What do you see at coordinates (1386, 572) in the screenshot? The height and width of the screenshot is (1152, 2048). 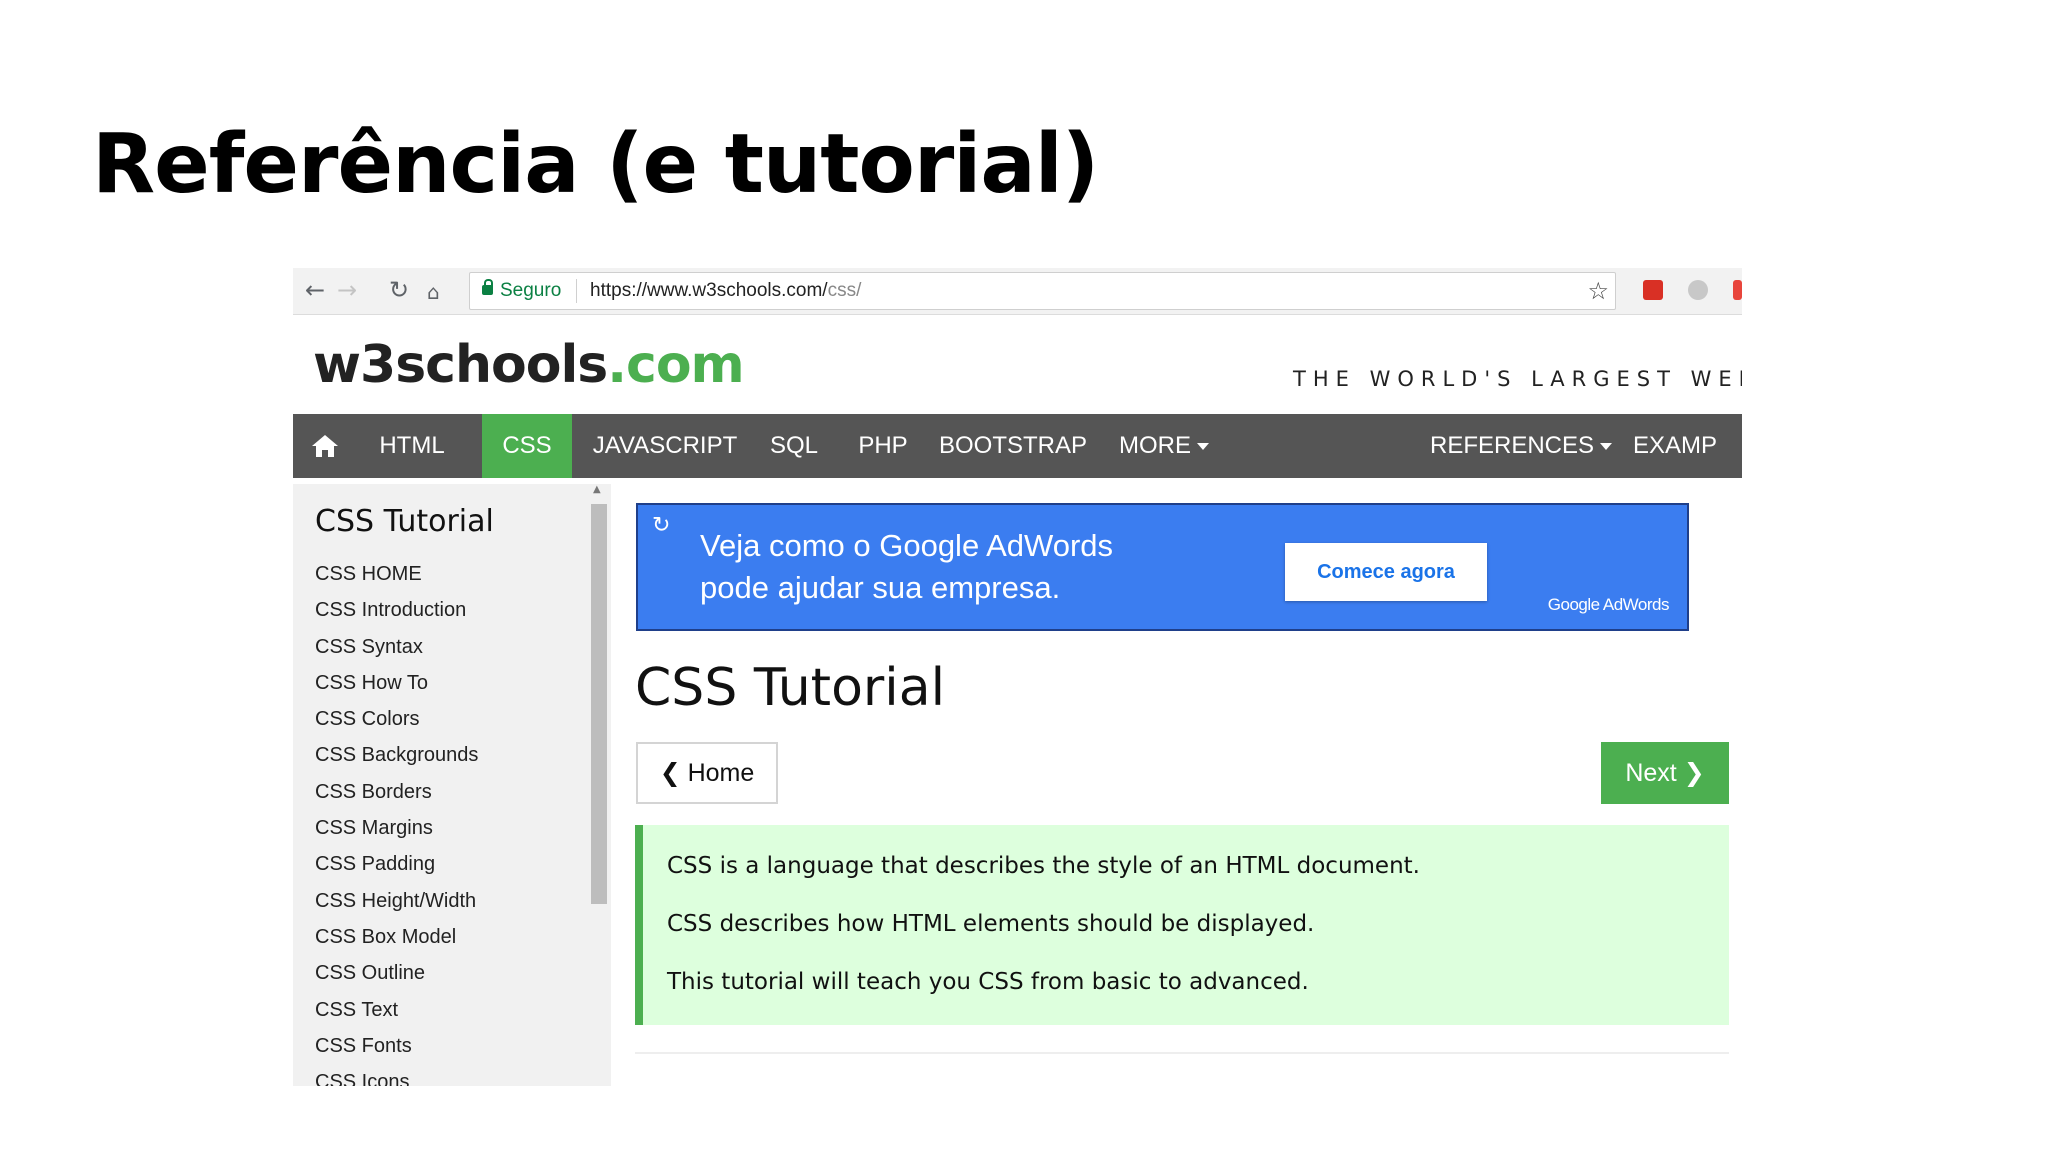 I see `ad-cta-button: Comece agora` at bounding box center [1386, 572].